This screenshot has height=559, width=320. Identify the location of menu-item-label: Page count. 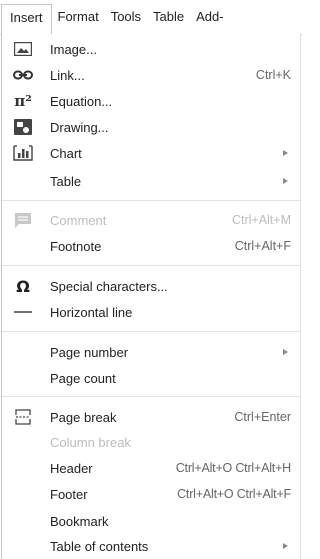
(83, 378).